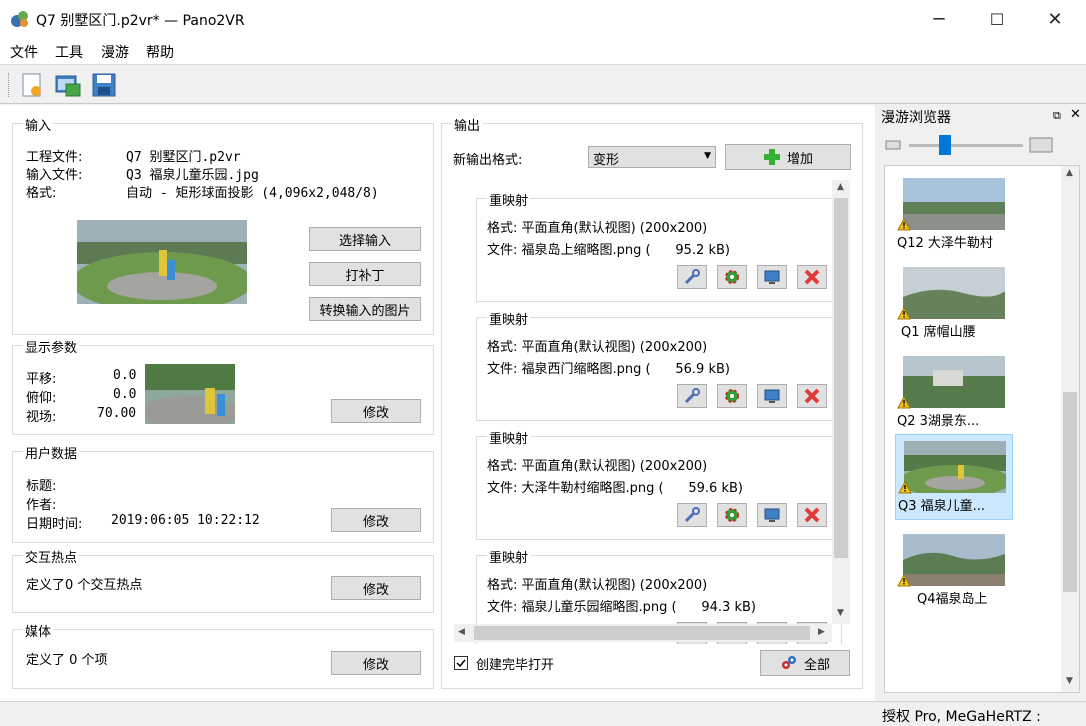 The height and width of the screenshot is (726, 1086). Describe the element at coordinates (51, 556) in the screenshot. I see `hotspots-title: 交互热点` at that location.